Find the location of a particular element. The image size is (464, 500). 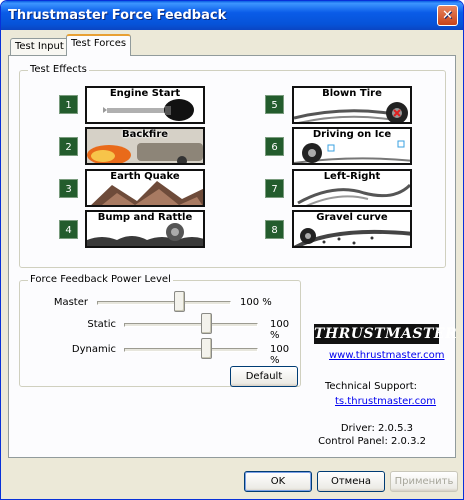

effect-blown-tire-button: Blown Tire is located at coordinates (352, 105).